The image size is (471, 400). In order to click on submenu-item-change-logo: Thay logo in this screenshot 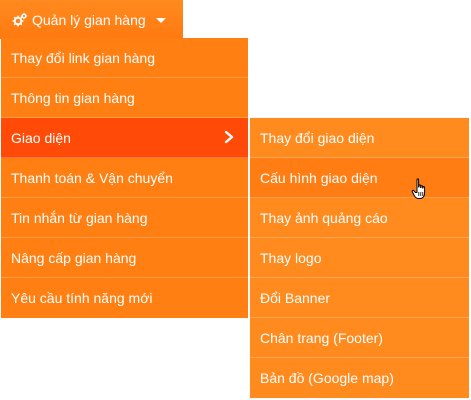, I will do `click(359, 258)`.